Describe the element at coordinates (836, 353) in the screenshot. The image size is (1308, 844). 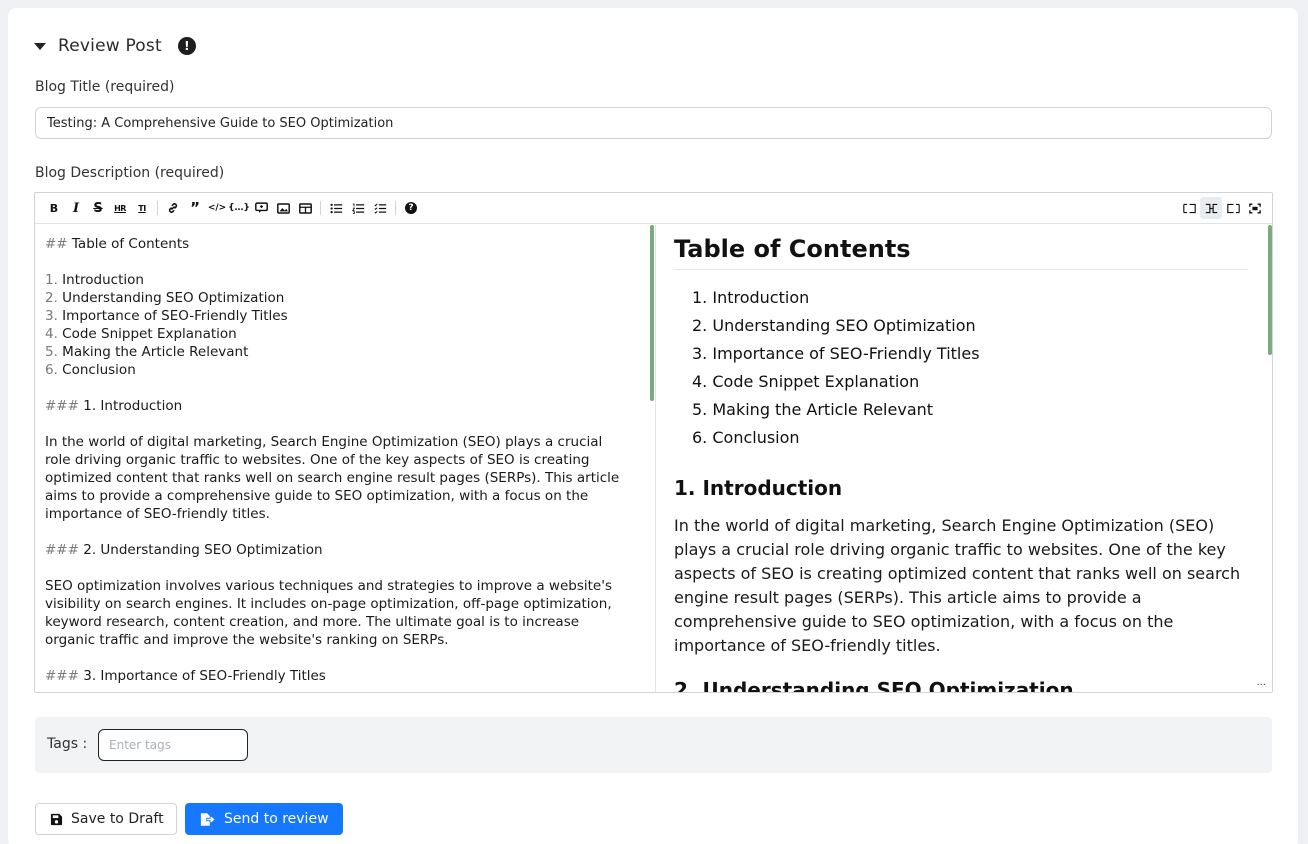
I see `preview-toc-item: 3. Importance of SEO-Friendly Titles` at that location.